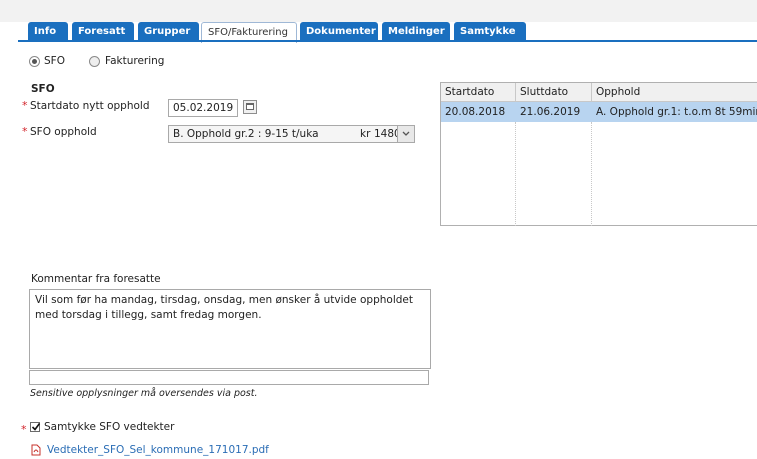 This screenshot has width=757, height=459. What do you see at coordinates (248, 32) in the screenshot?
I see `tab-label: SFO/Fakturering` at bounding box center [248, 32].